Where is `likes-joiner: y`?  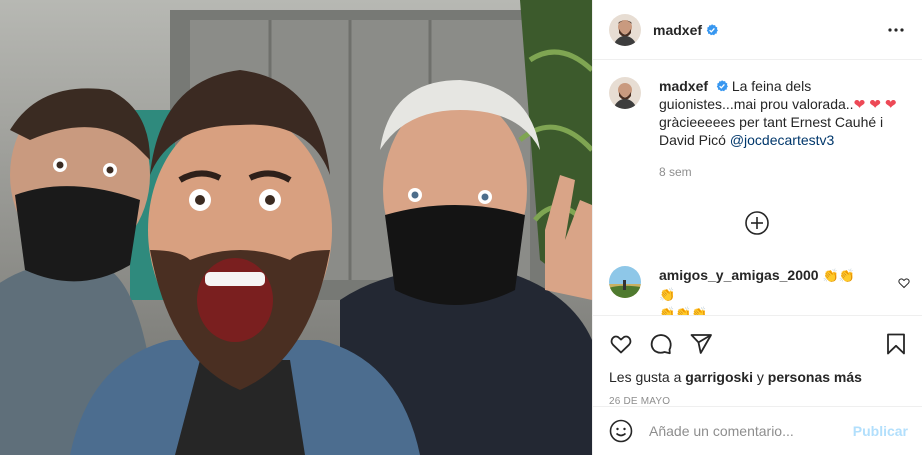
likes-joiner: y is located at coordinates (760, 377).